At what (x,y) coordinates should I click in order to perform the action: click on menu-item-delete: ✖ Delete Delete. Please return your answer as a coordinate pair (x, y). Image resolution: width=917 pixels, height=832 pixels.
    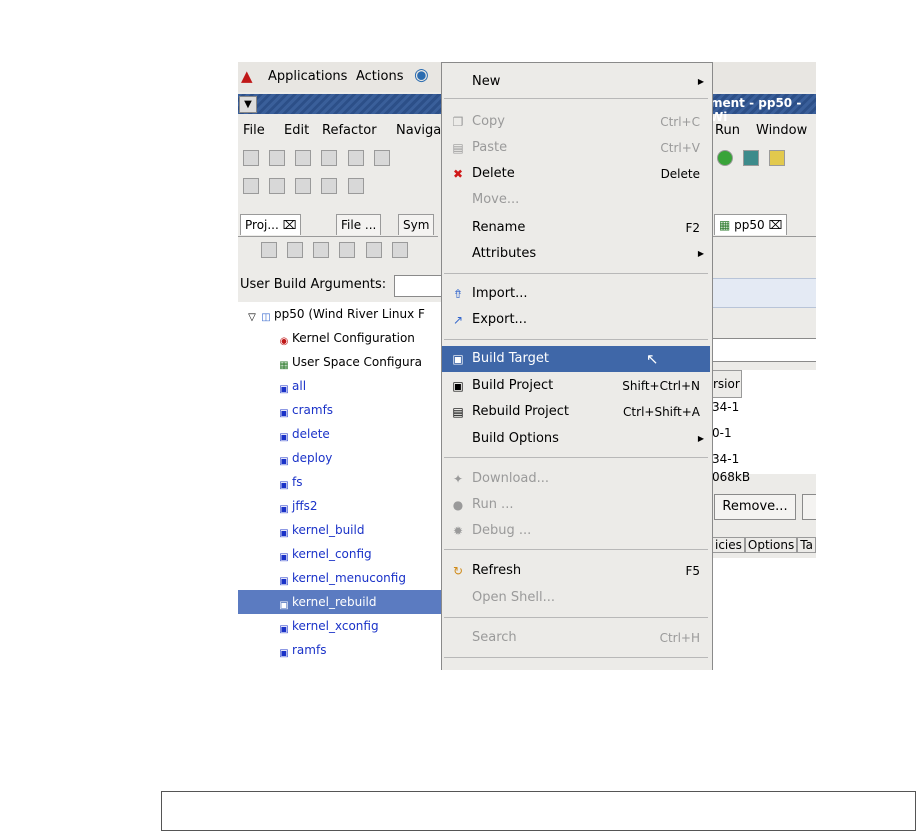
    Looking at the image, I should click on (576, 174).